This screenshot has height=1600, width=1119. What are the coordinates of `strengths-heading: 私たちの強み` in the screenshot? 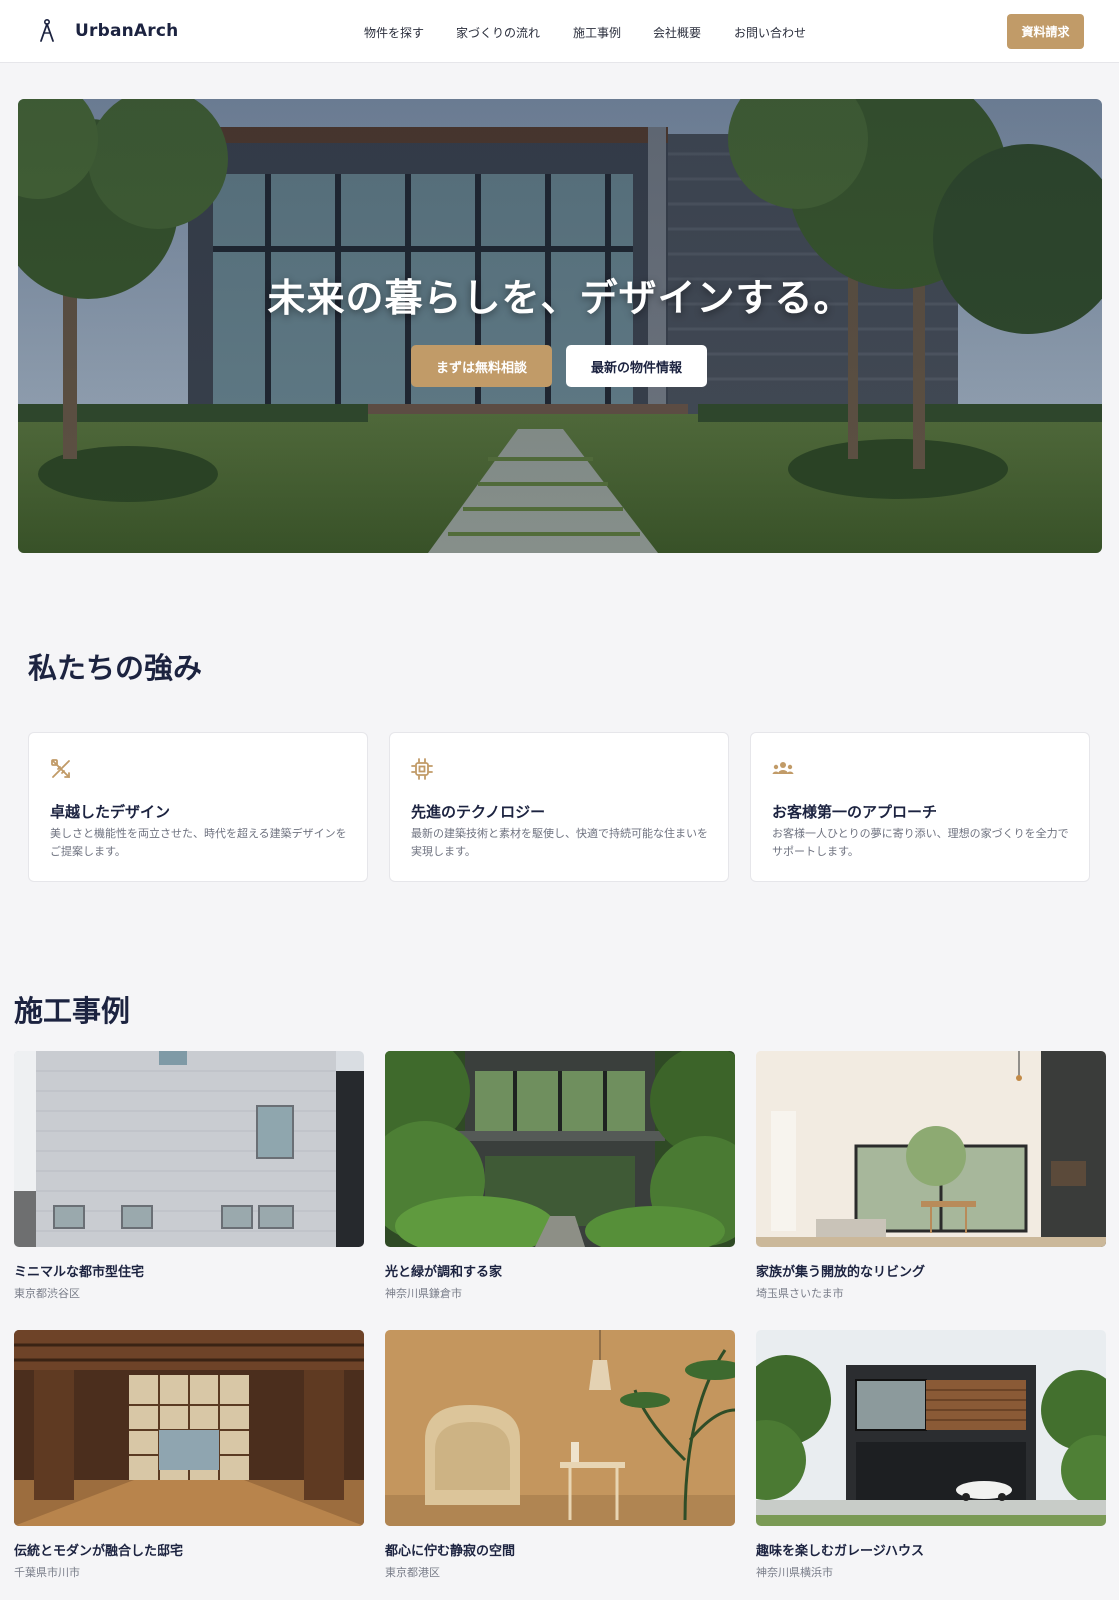 It's located at (115, 668).